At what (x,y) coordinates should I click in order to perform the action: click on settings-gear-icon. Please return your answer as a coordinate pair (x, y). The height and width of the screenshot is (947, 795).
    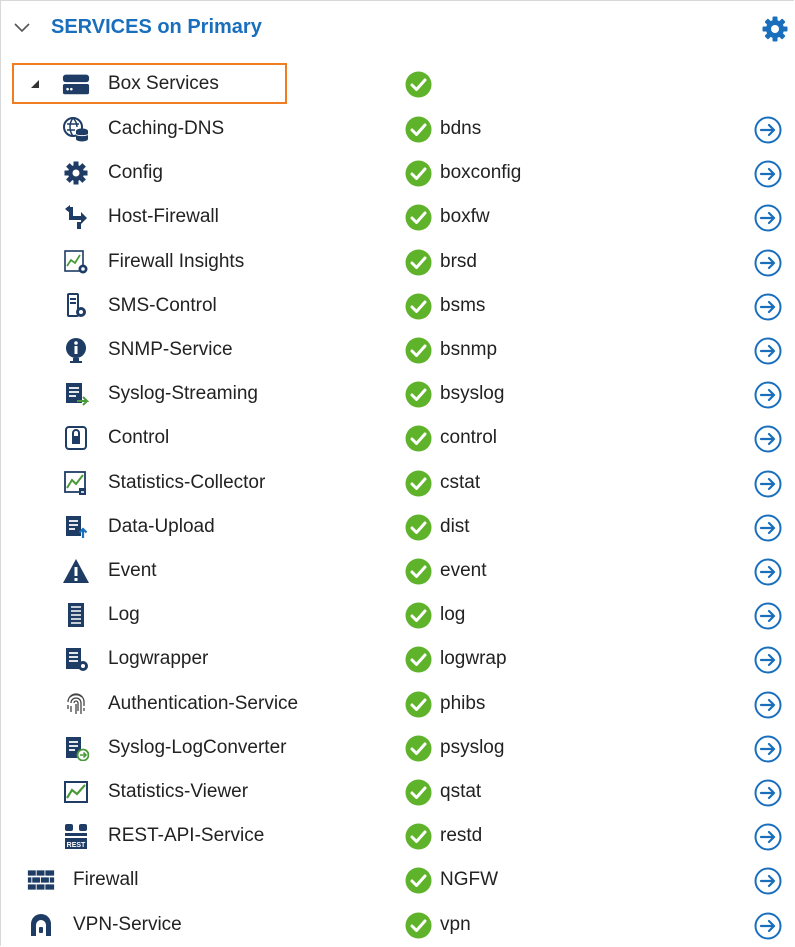
    Looking at the image, I should click on (775, 29).